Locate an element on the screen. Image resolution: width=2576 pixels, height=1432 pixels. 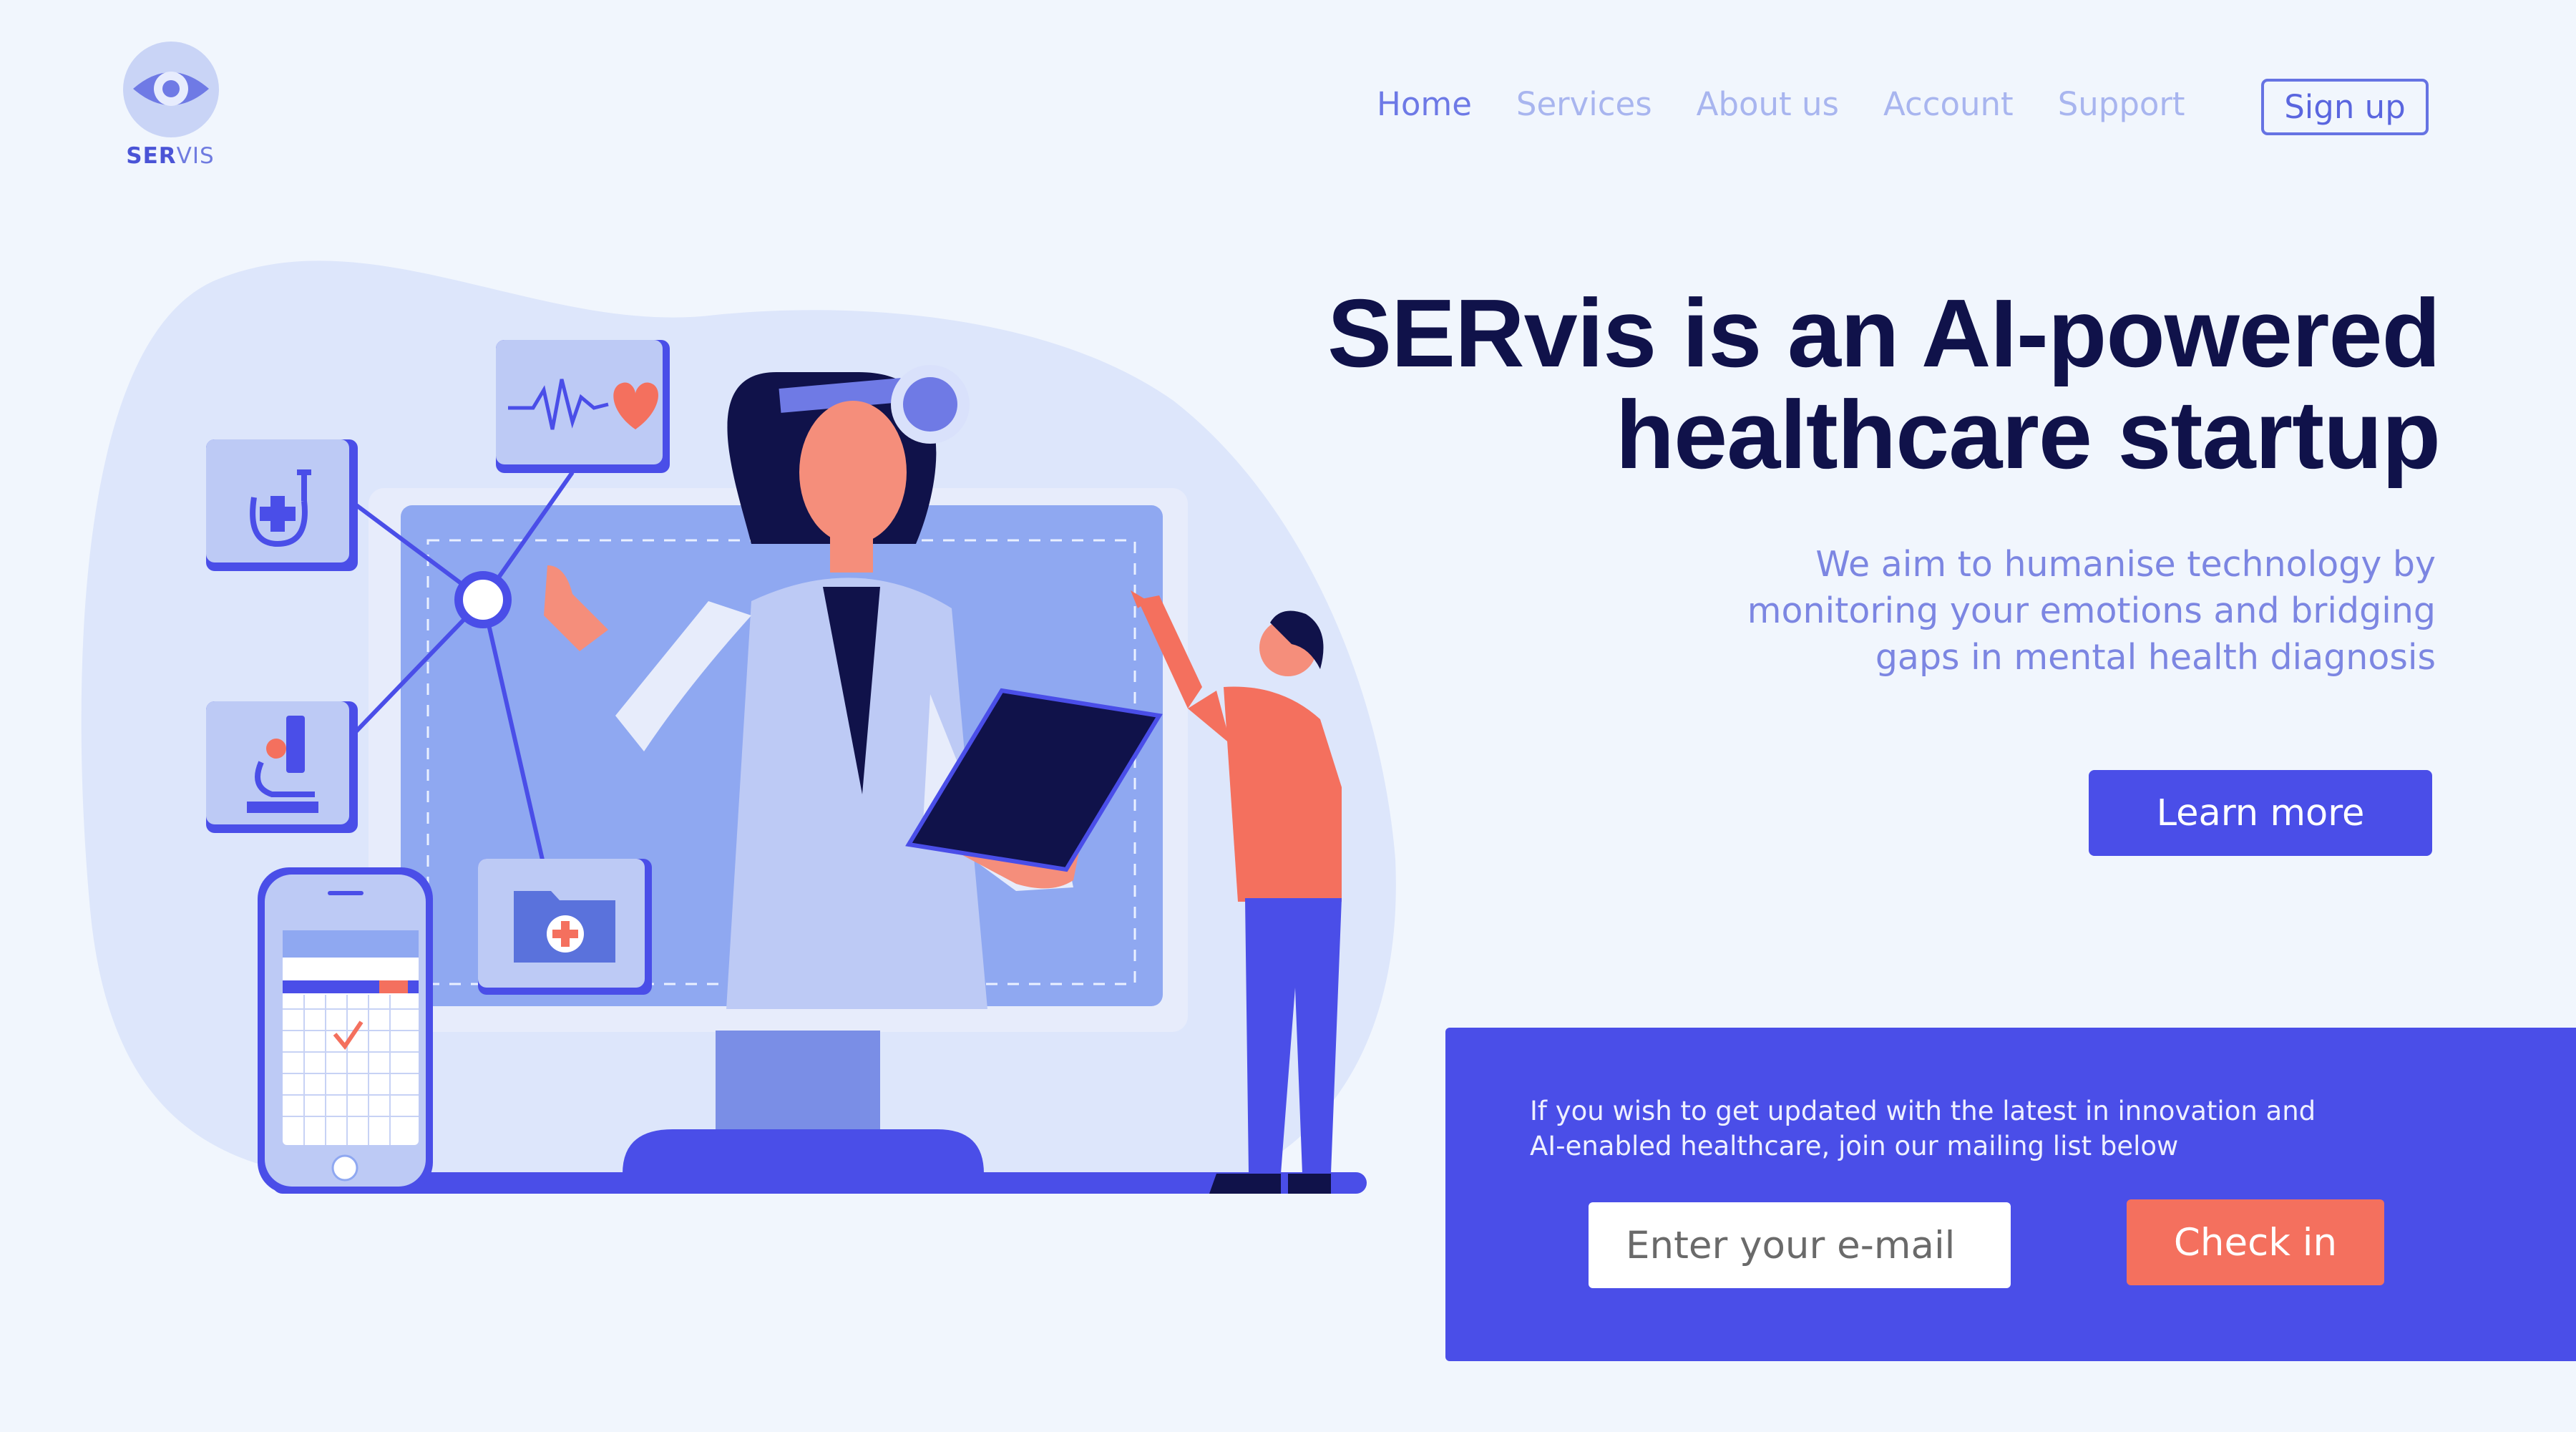
logo: SERVIS is located at coordinates (170, 109).